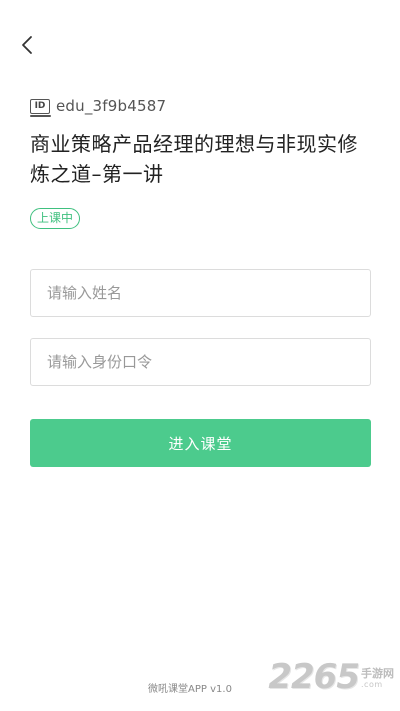  I want to click on site-watermark: 2265 手游网 .com, so click(331, 677).